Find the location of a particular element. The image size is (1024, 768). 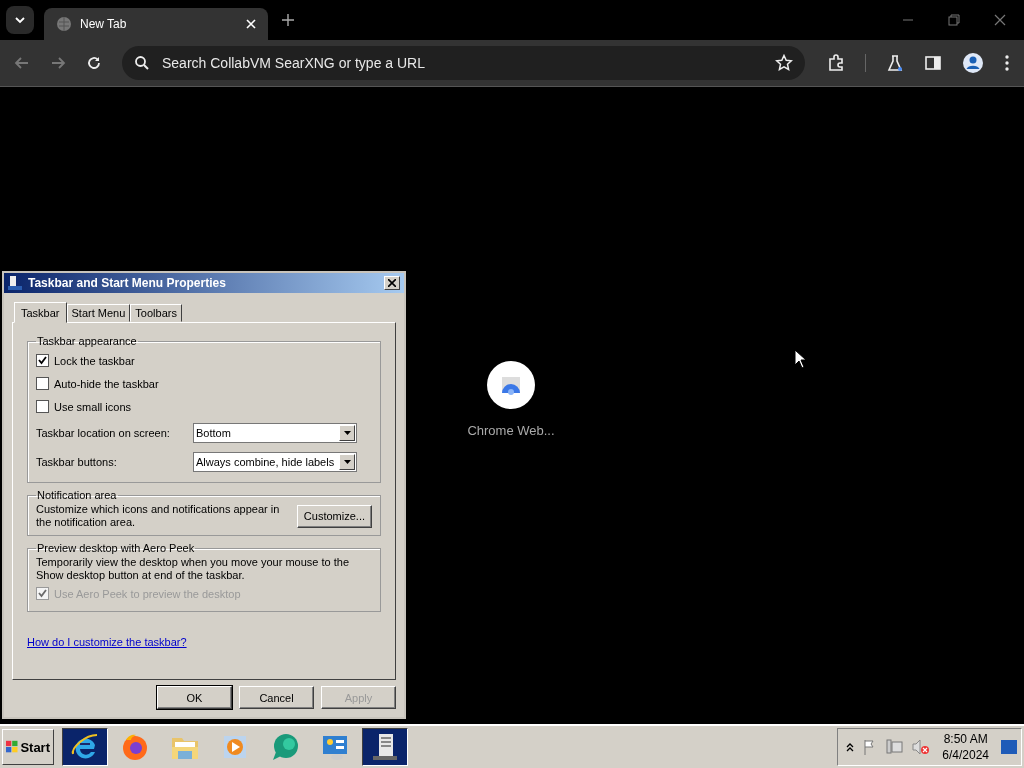

chat-bubble-icon is located at coordinates (285, 747).